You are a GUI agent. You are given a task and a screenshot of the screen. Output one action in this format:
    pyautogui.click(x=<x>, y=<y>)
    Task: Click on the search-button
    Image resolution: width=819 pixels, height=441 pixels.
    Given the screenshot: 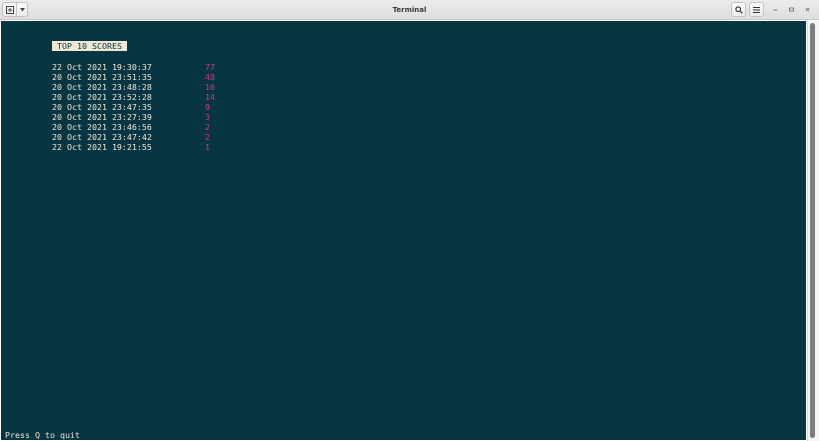 What is the action you would take?
    pyautogui.click(x=738, y=9)
    